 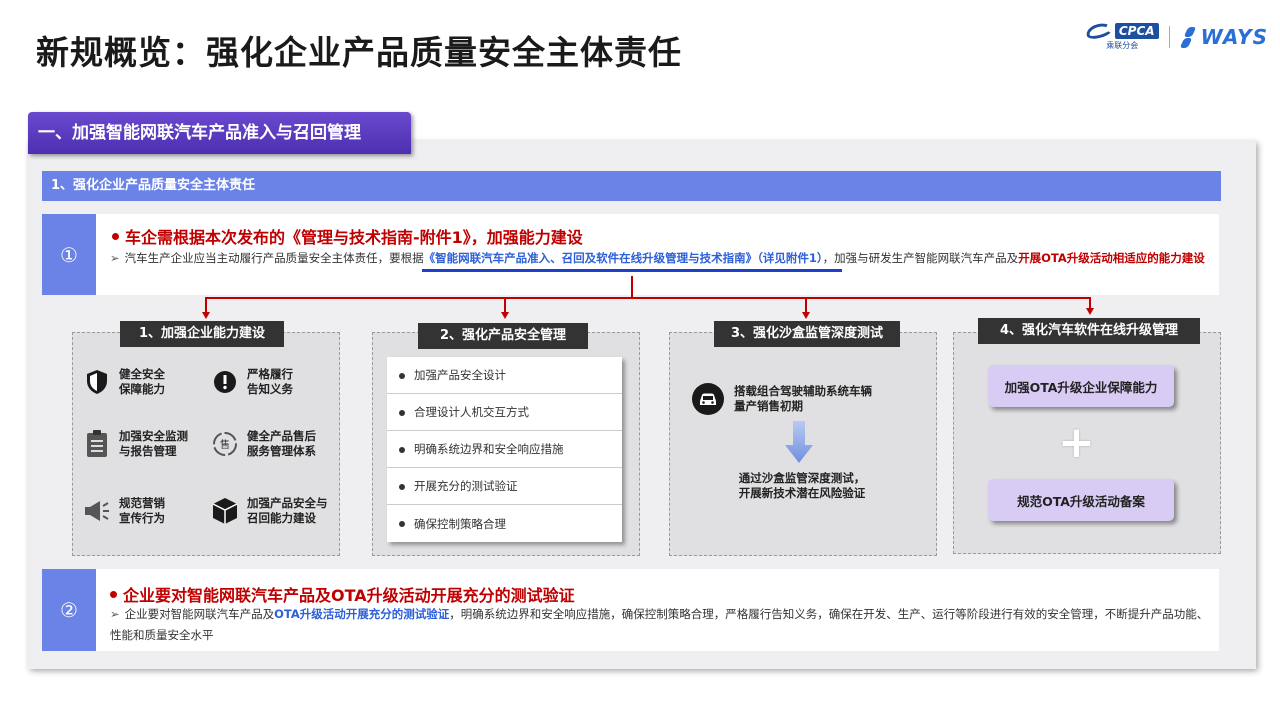 What do you see at coordinates (504, 412) in the screenshot?
I see `list-item: 合理设计人机交互方式` at bounding box center [504, 412].